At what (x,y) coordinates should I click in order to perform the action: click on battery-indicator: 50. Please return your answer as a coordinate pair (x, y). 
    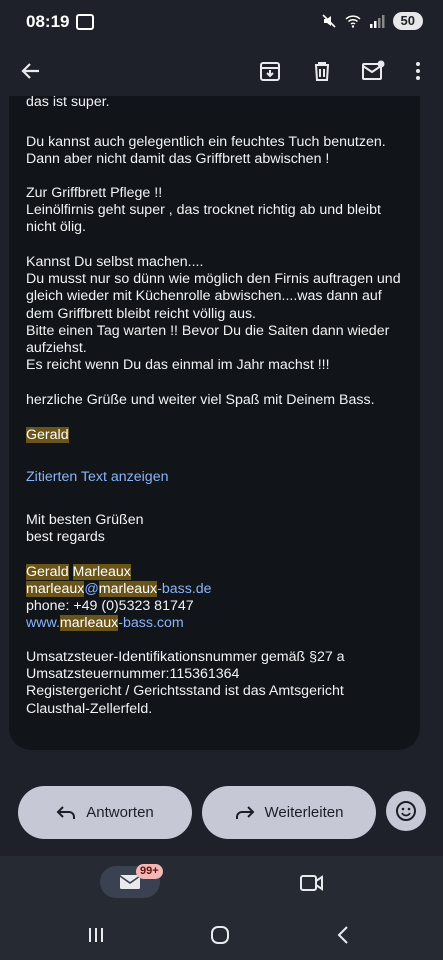
    Looking at the image, I should click on (407, 21).